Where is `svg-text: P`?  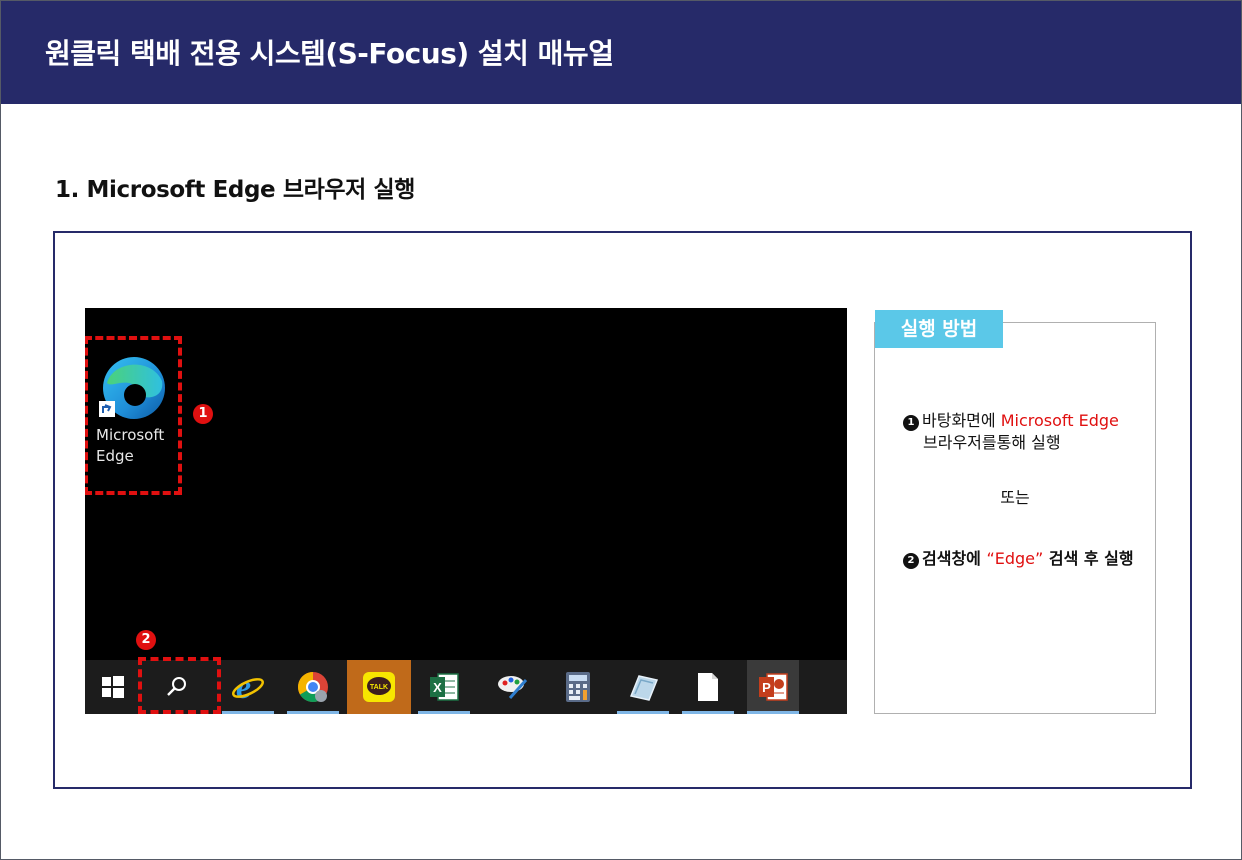 svg-text: P is located at coordinates (766, 687).